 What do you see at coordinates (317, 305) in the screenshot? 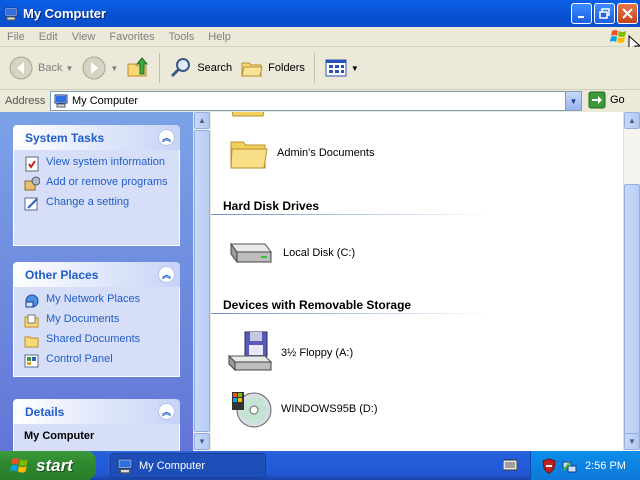
I see `group-header-removable: Devices with Removable Storage` at bounding box center [317, 305].